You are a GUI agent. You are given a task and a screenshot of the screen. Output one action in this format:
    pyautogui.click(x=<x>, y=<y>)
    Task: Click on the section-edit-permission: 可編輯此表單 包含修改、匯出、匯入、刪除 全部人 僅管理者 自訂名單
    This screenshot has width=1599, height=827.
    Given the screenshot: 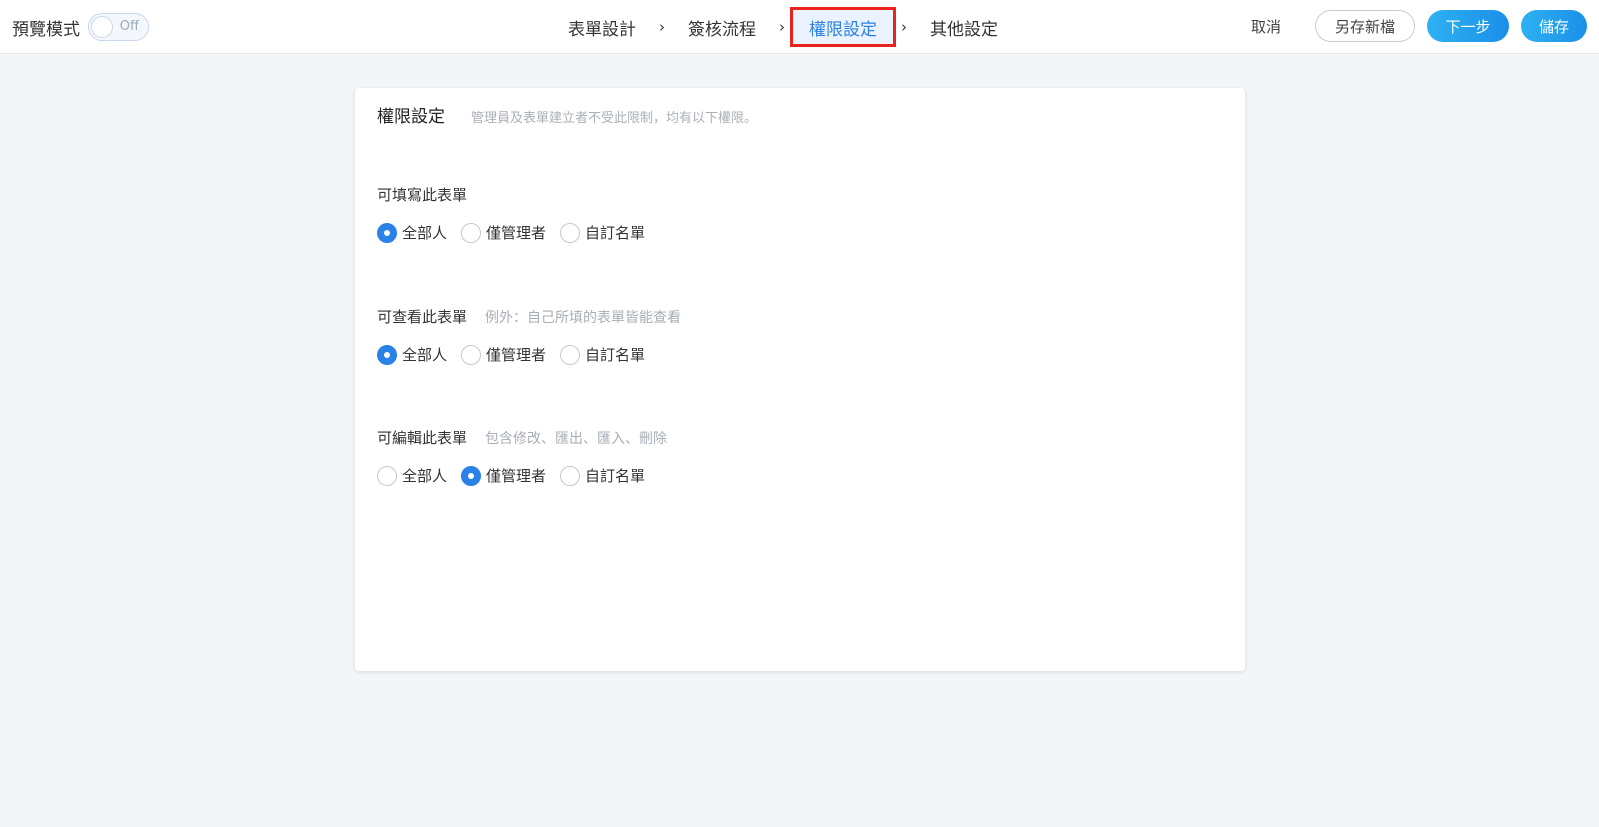 What is the action you would take?
    pyautogui.click(x=522, y=456)
    